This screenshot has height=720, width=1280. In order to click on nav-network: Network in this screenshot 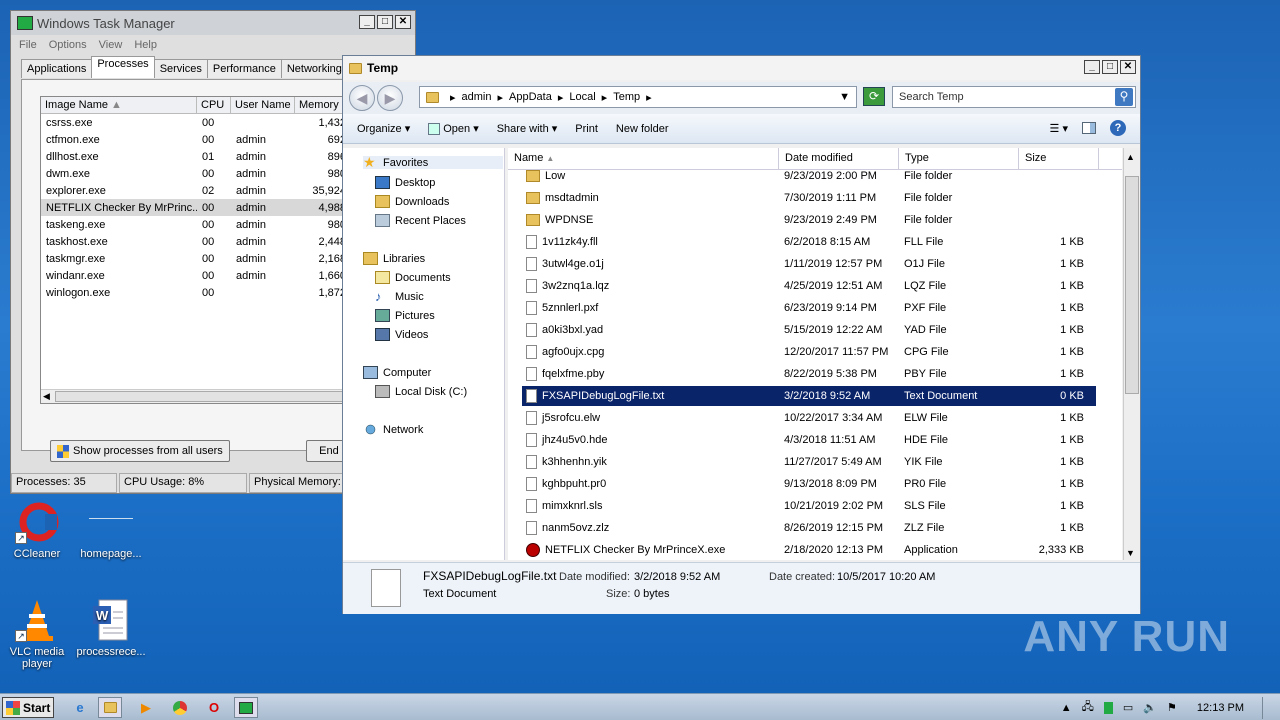, I will do `click(393, 429)`.